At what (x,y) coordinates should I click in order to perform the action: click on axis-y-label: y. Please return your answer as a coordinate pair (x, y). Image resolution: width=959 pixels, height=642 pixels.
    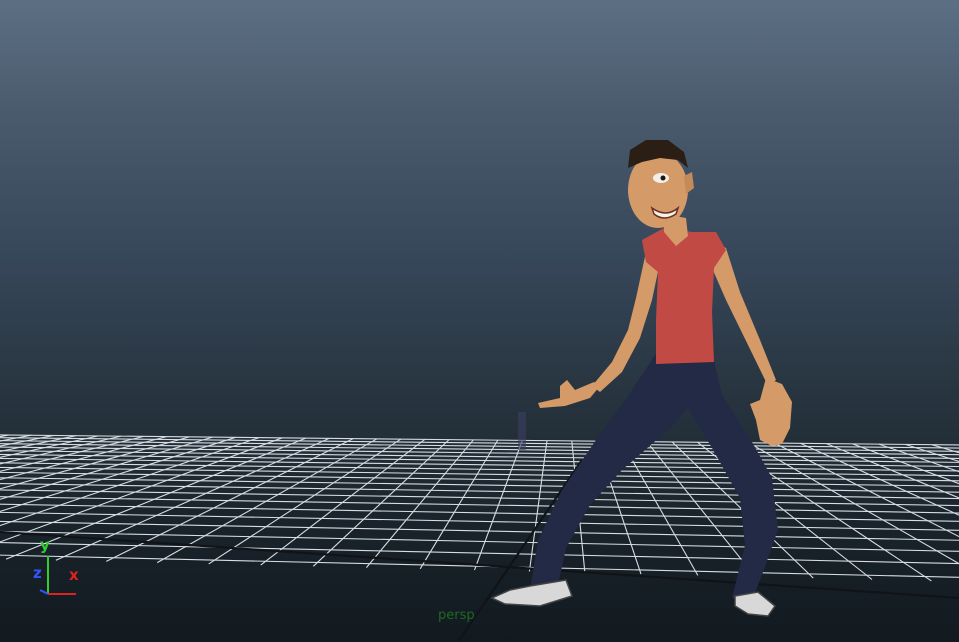
    Looking at the image, I should click on (45, 545).